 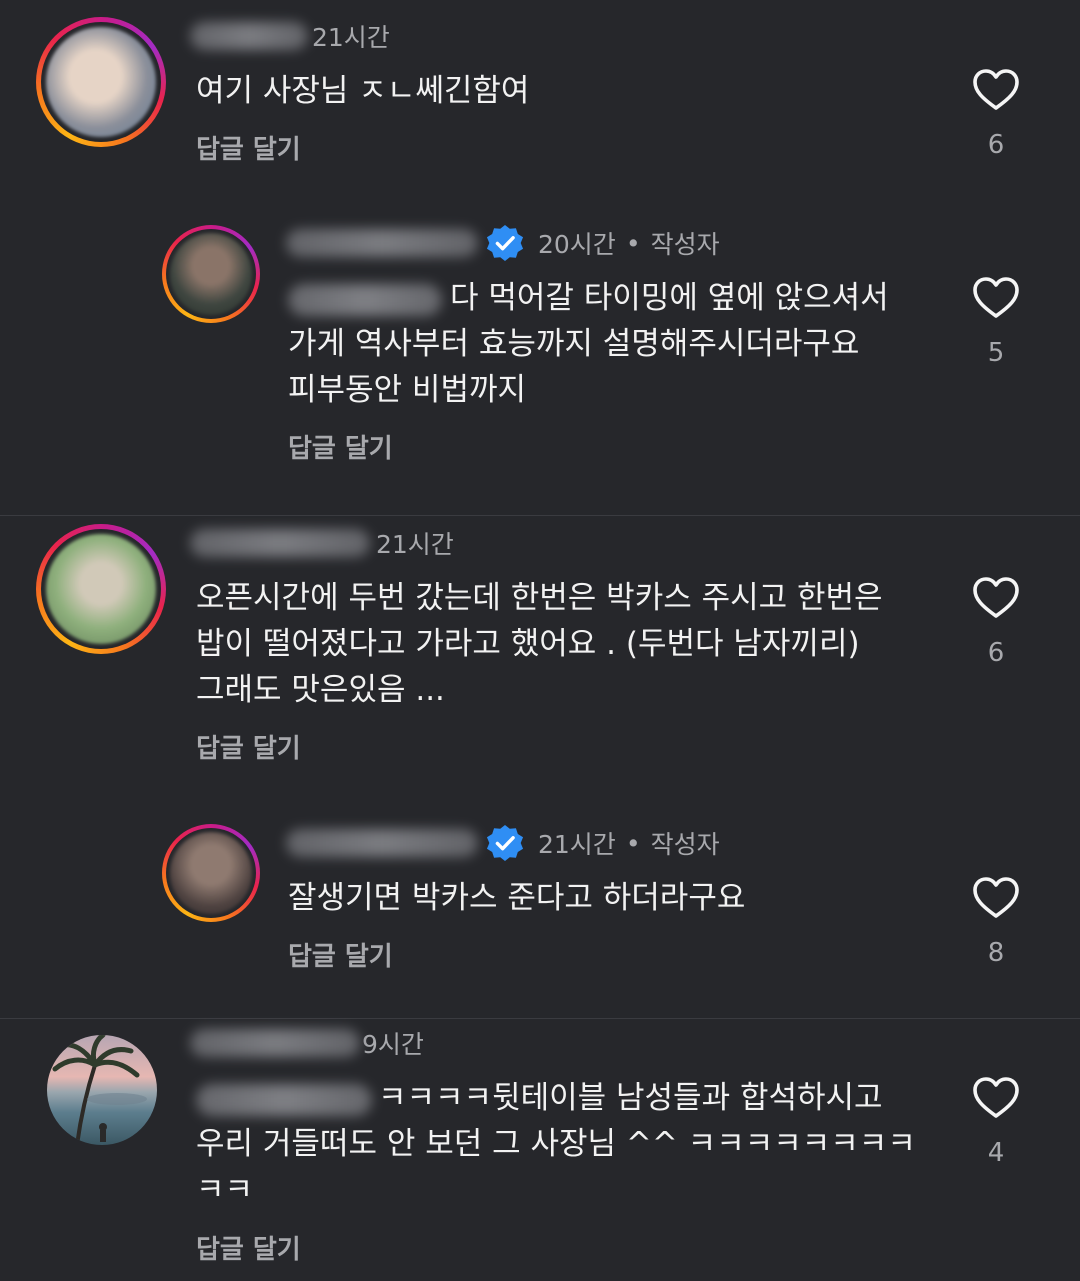 I want to click on like-control: 4, so click(x=996, y=1122).